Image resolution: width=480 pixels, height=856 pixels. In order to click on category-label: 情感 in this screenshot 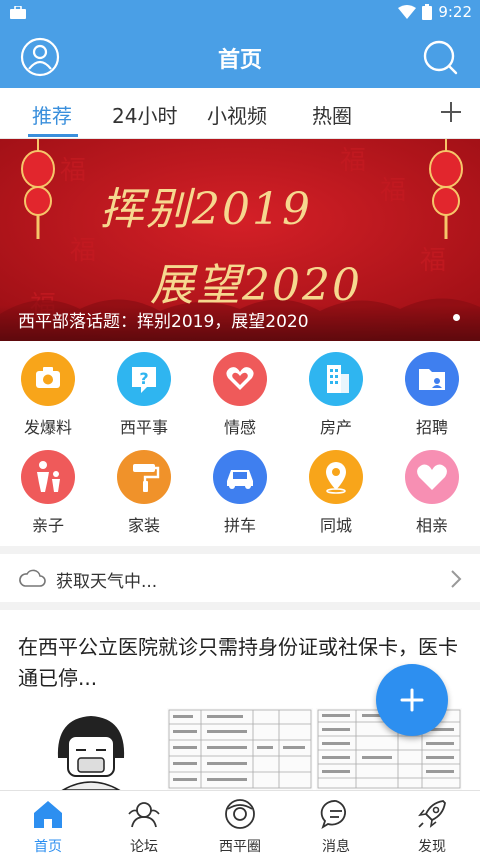, I will do `click(239, 427)`.